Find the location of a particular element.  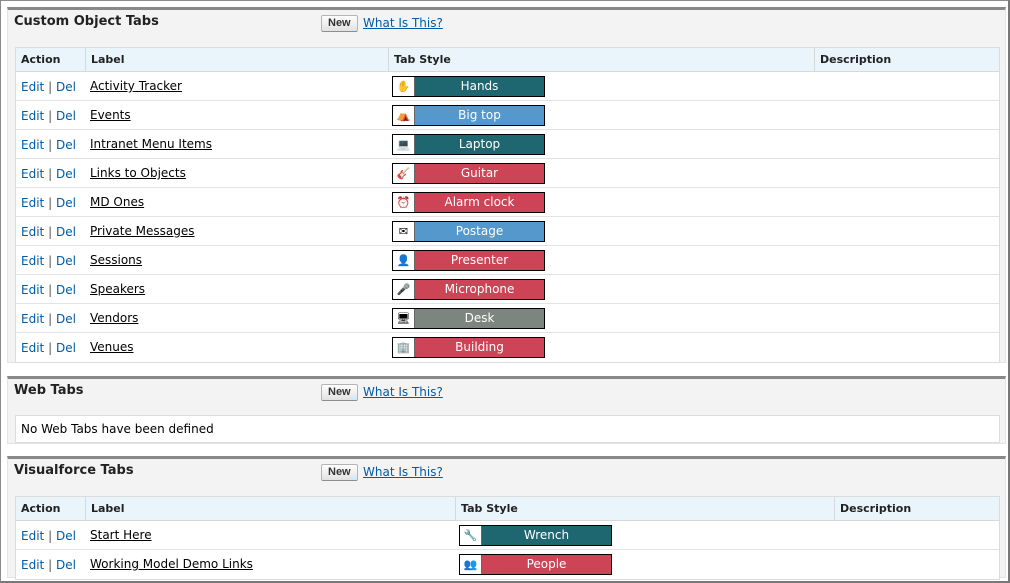

table-row: Edit | Del Private Messages ✉ Postage is located at coordinates (507, 231).